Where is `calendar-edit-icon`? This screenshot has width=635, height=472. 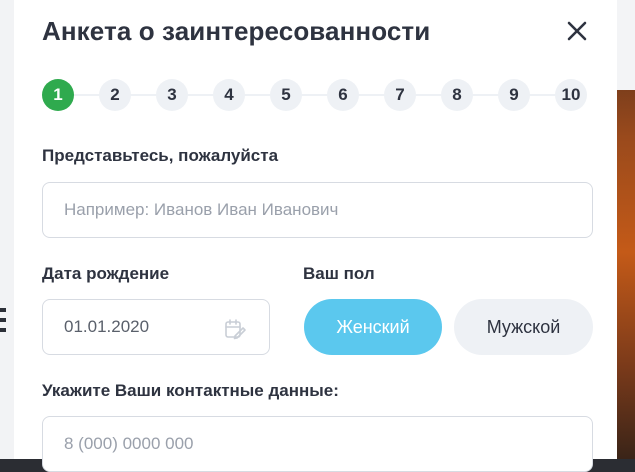
calendar-edit-icon is located at coordinates (235, 329).